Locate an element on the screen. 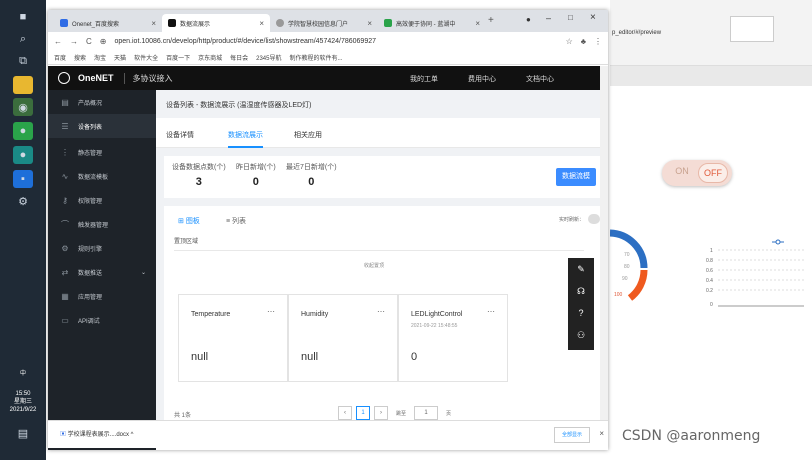 Image resolution: width=812 pixels, height=460 pixels. sidebar-item-permissions: ⚷ 权限管理 is located at coordinates (102, 200).